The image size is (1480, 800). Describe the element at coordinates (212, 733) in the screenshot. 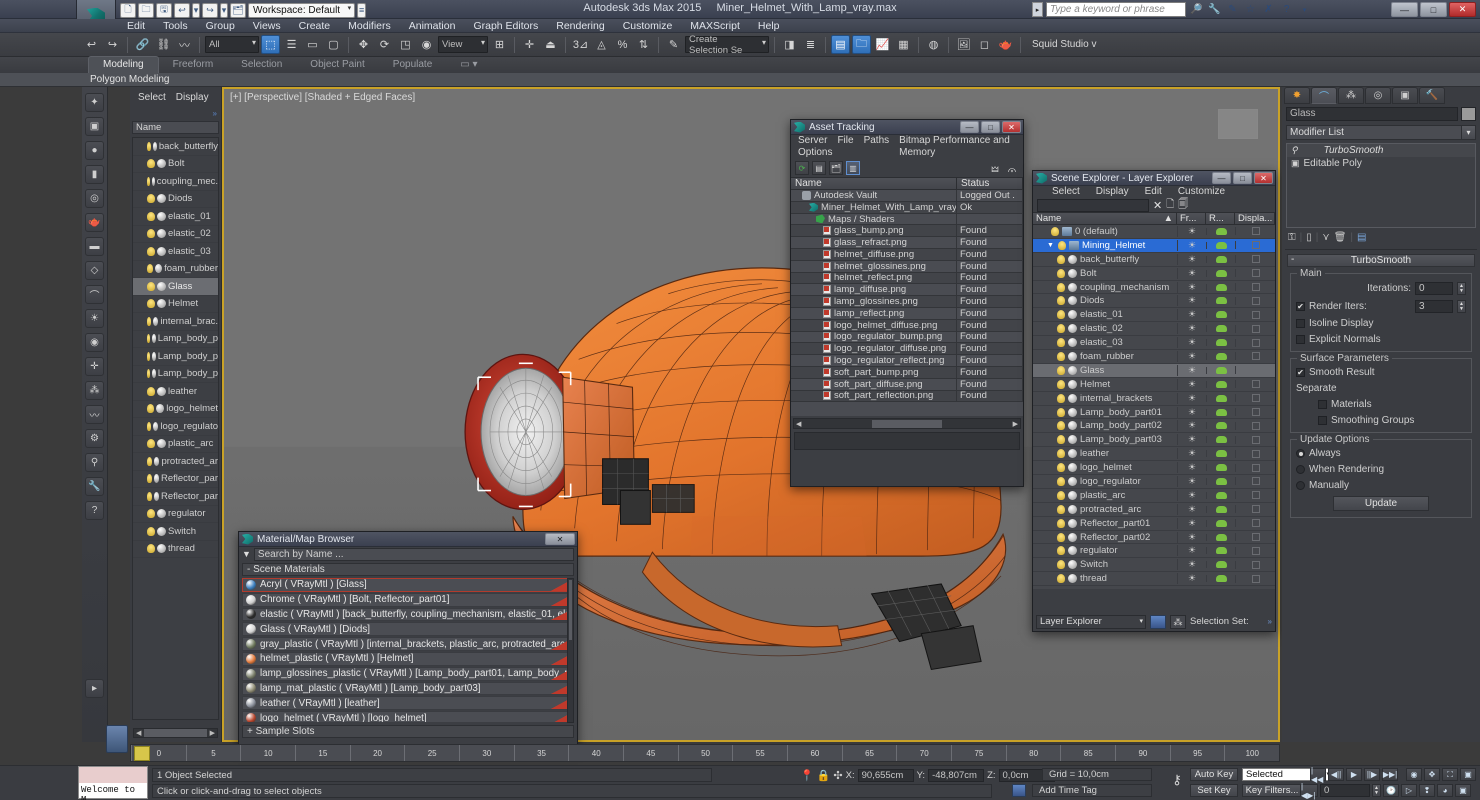

I see `scroll-right-icon: ▶` at that location.